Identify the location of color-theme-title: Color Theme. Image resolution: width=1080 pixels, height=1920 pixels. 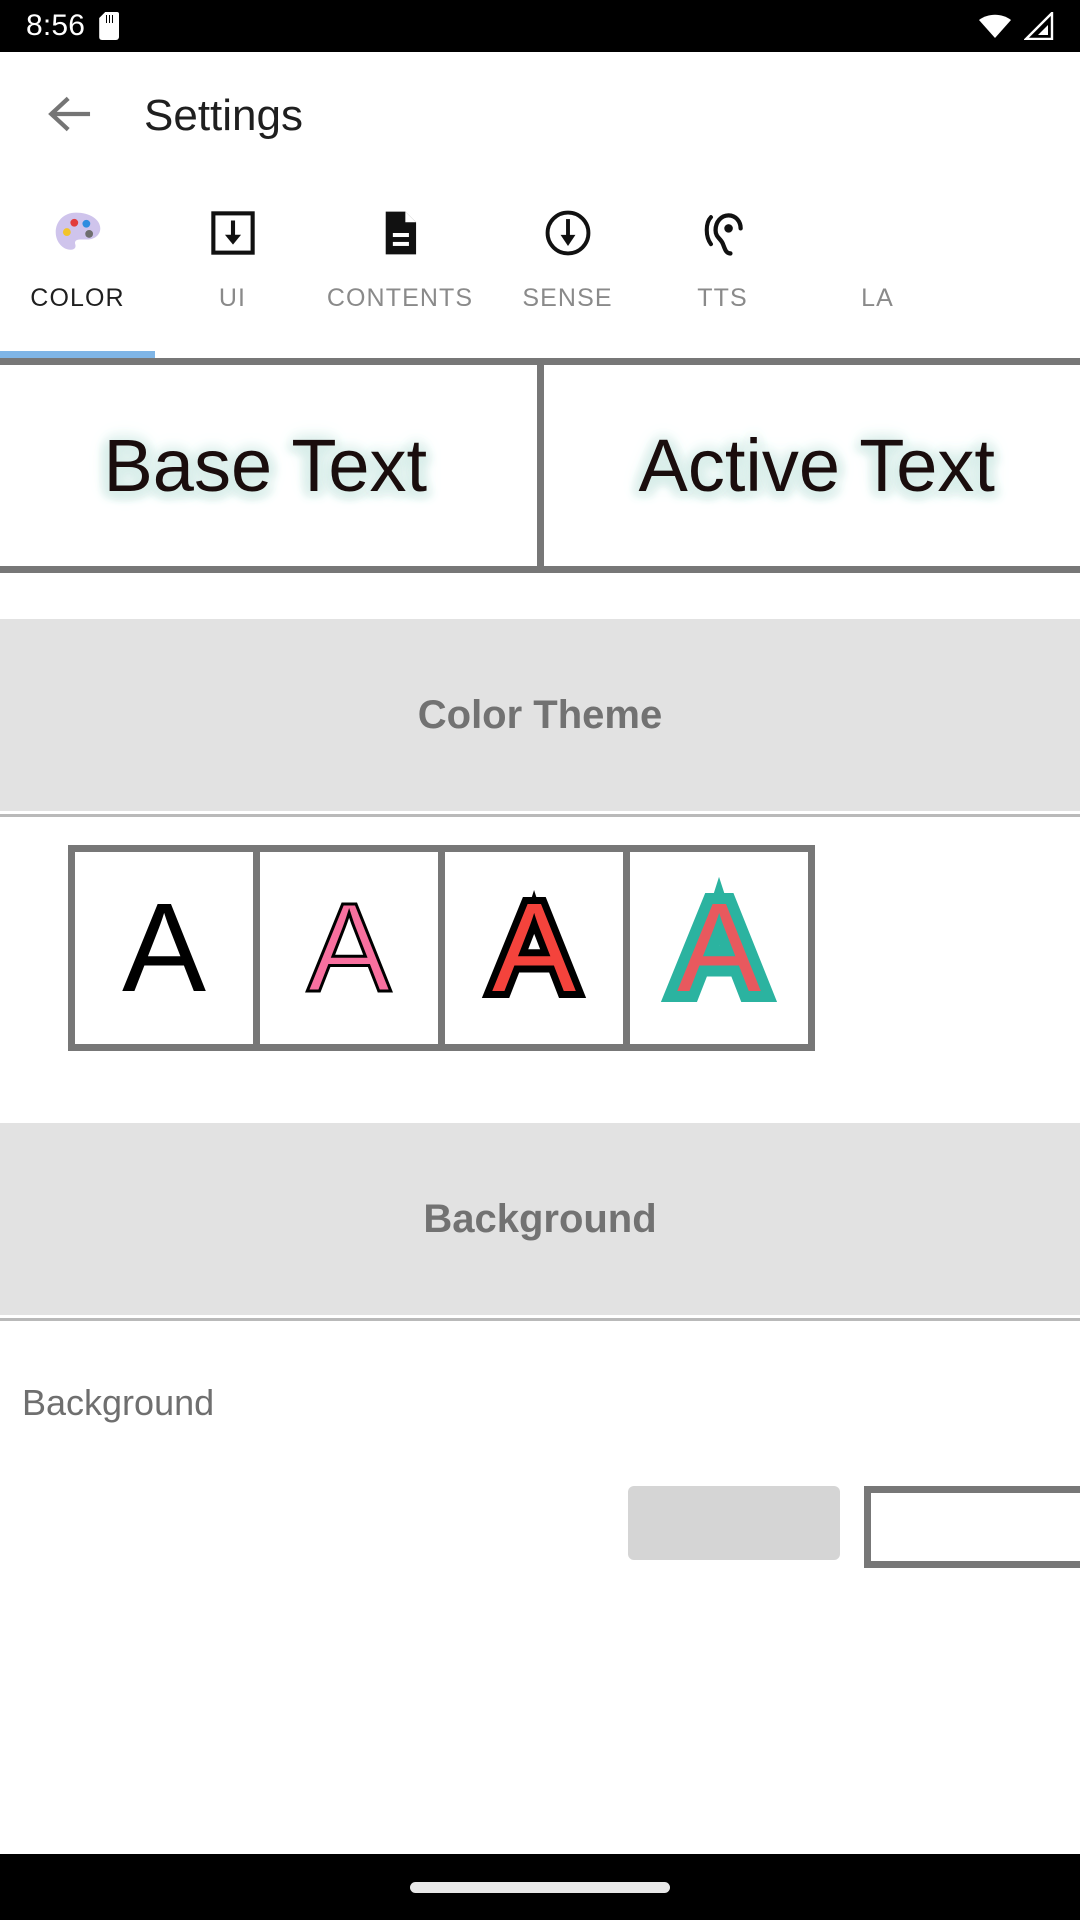
(540, 714).